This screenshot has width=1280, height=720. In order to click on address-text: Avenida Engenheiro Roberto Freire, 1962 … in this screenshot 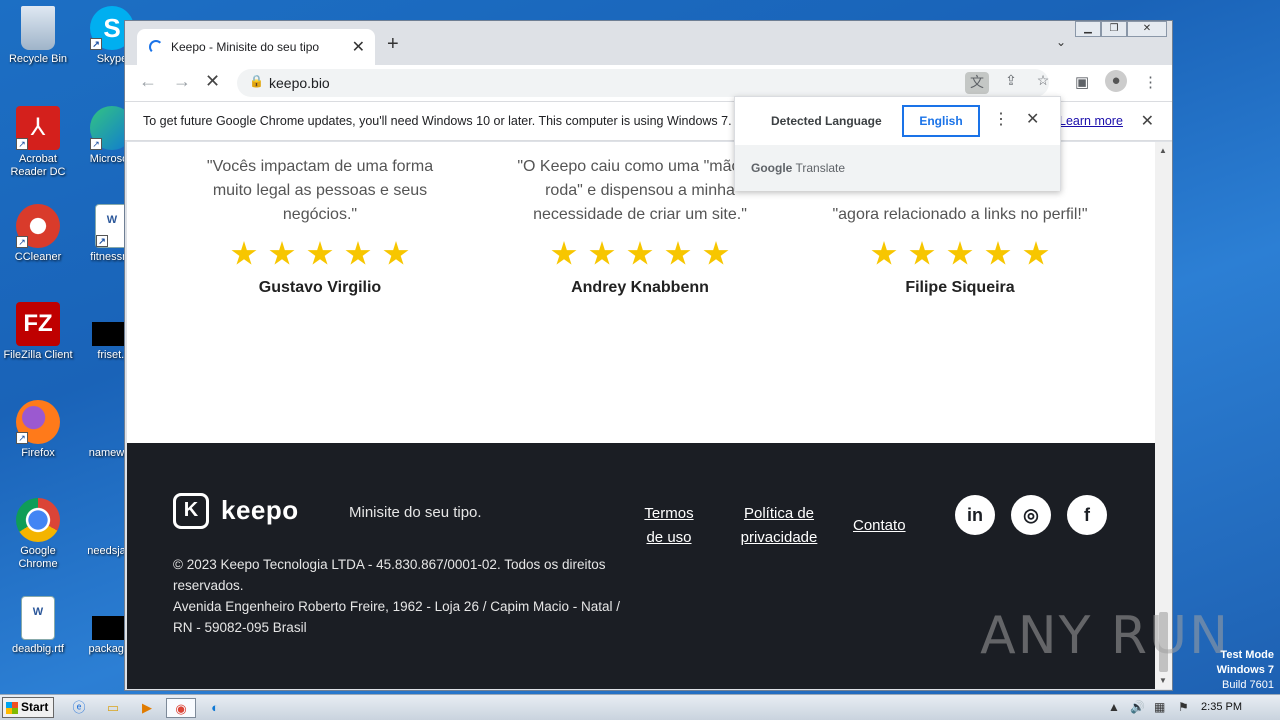, I will do `click(396, 617)`.